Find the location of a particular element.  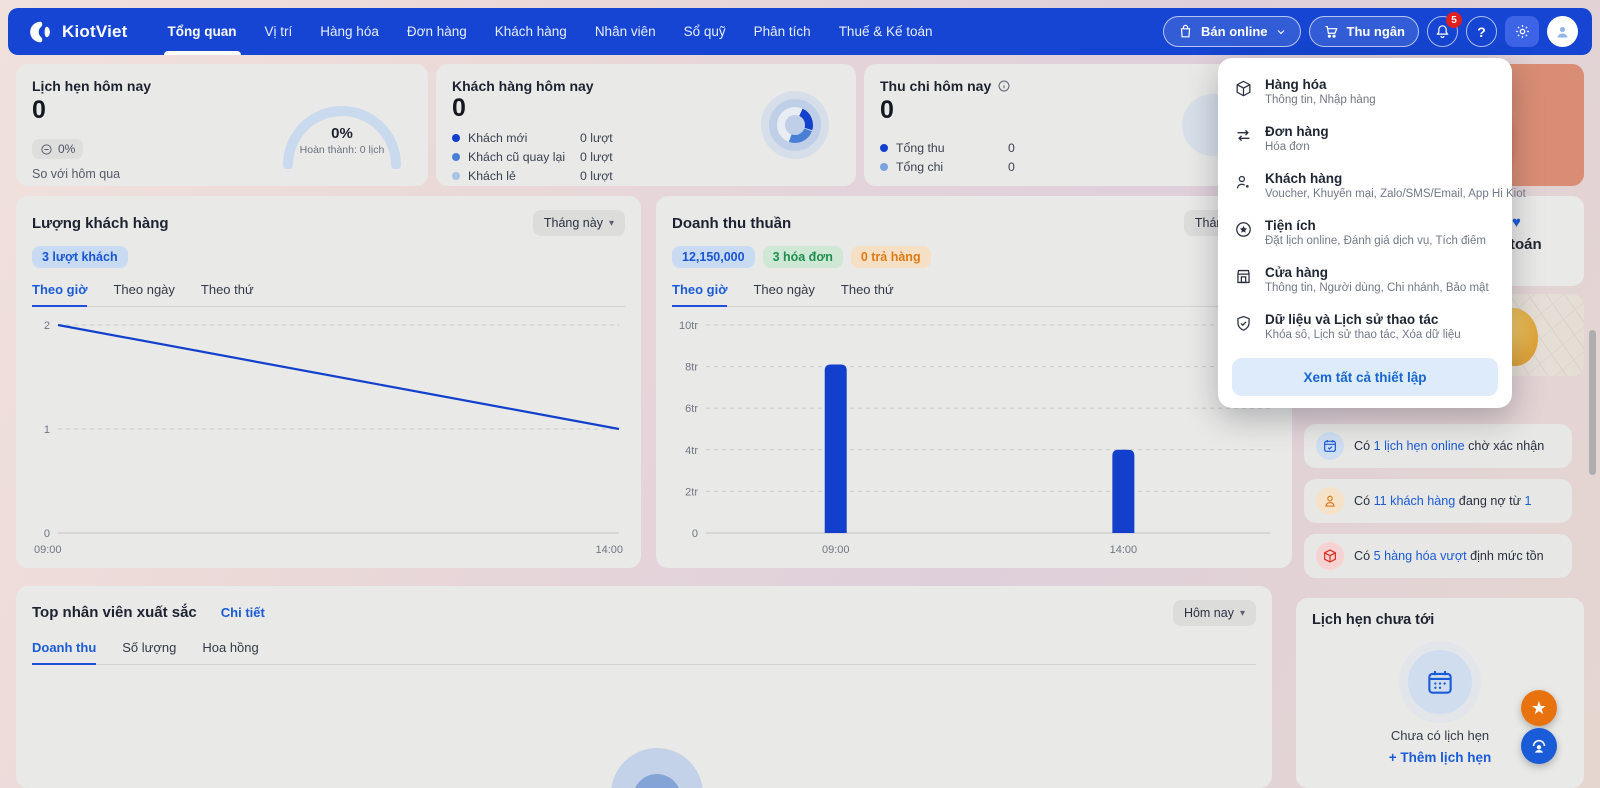

tab-Hoa hồng: Hoa hồng is located at coordinates (230, 652).